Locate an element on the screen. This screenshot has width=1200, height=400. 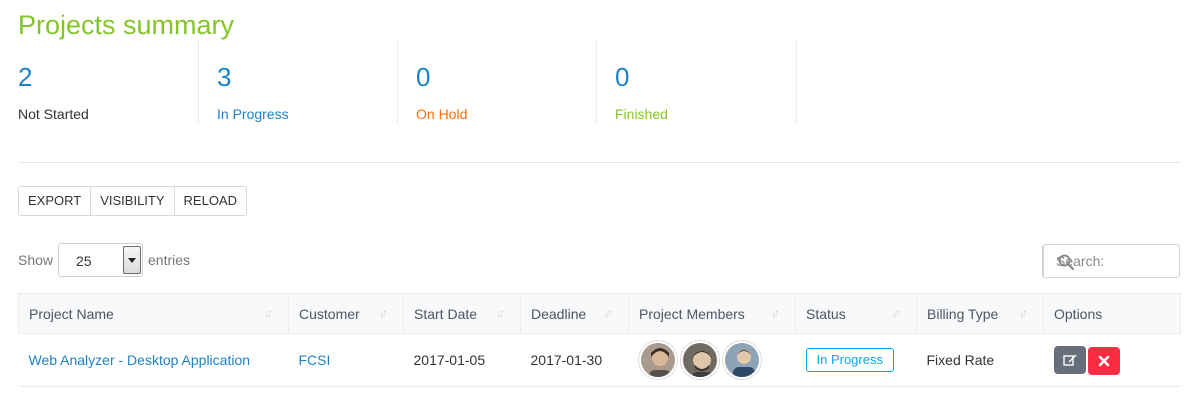
project-name-link: Web Analyzer - Desktop Application is located at coordinates (140, 360).